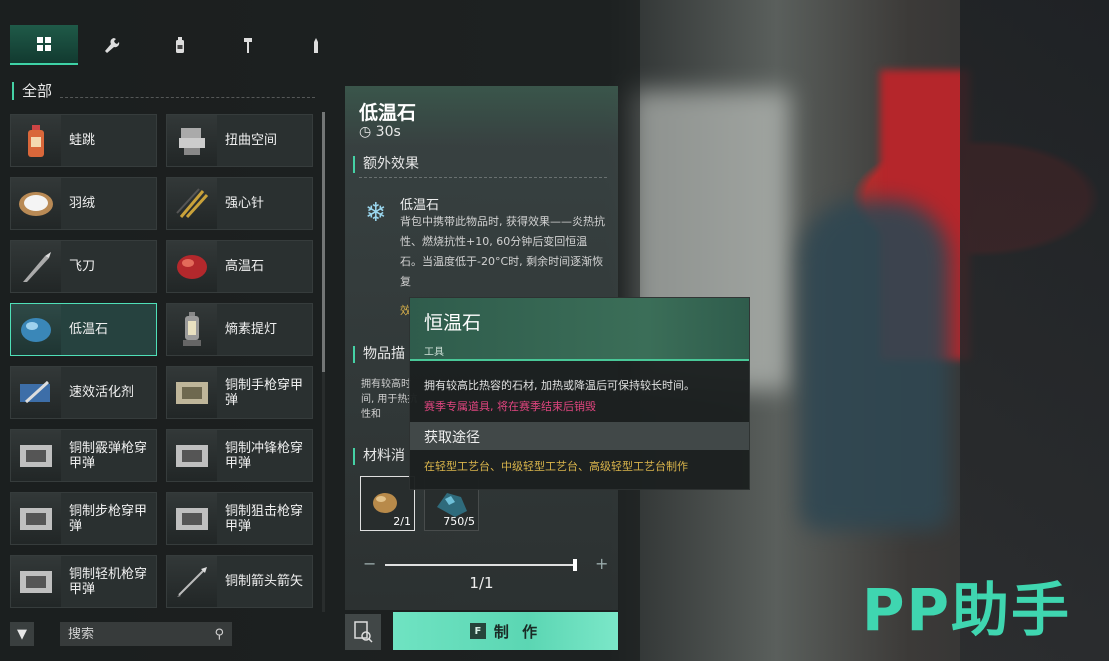 The height and width of the screenshot is (661, 1109). I want to click on item-card: 铜制箭头箭矢, so click(239, 581).